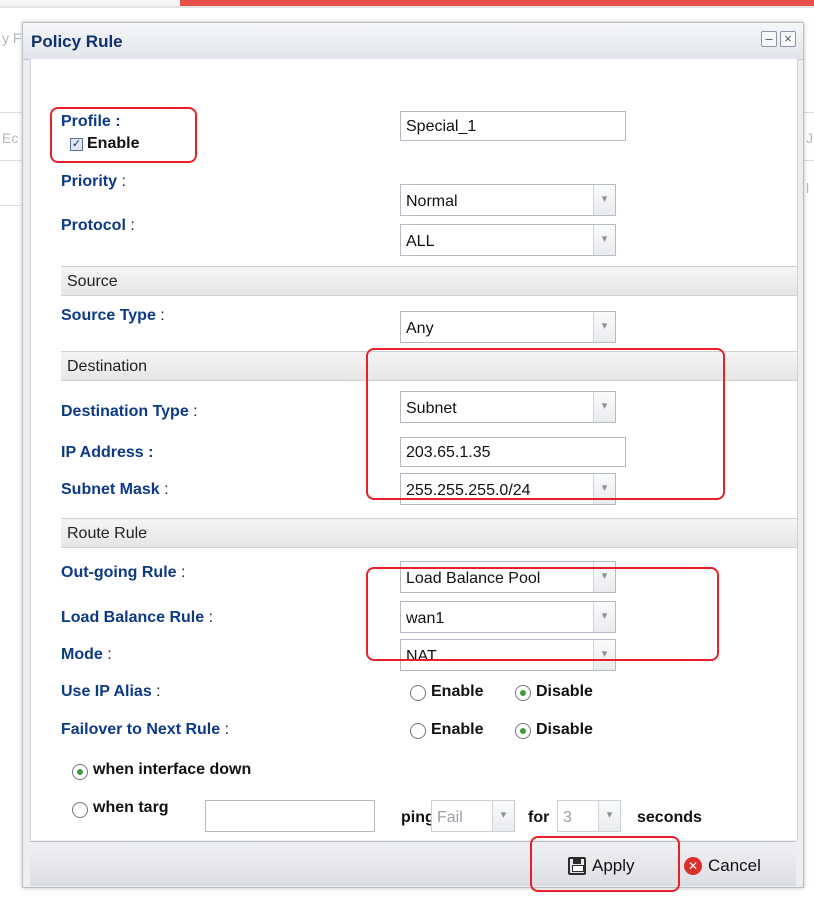 Image resolution: width=814 pixels, height=900 pixels. What do you see at coordinates (508, 655) in the screenshot?
I see `mode-select: NAT ▾` at bounding box center [508, 655].